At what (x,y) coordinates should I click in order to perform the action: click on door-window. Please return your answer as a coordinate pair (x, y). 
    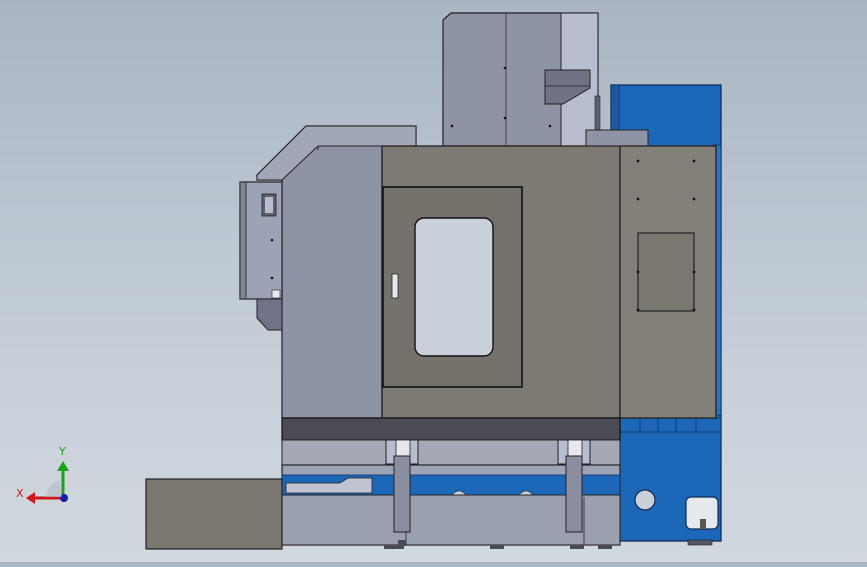
    Looking at the image, I should click on (454, 287).